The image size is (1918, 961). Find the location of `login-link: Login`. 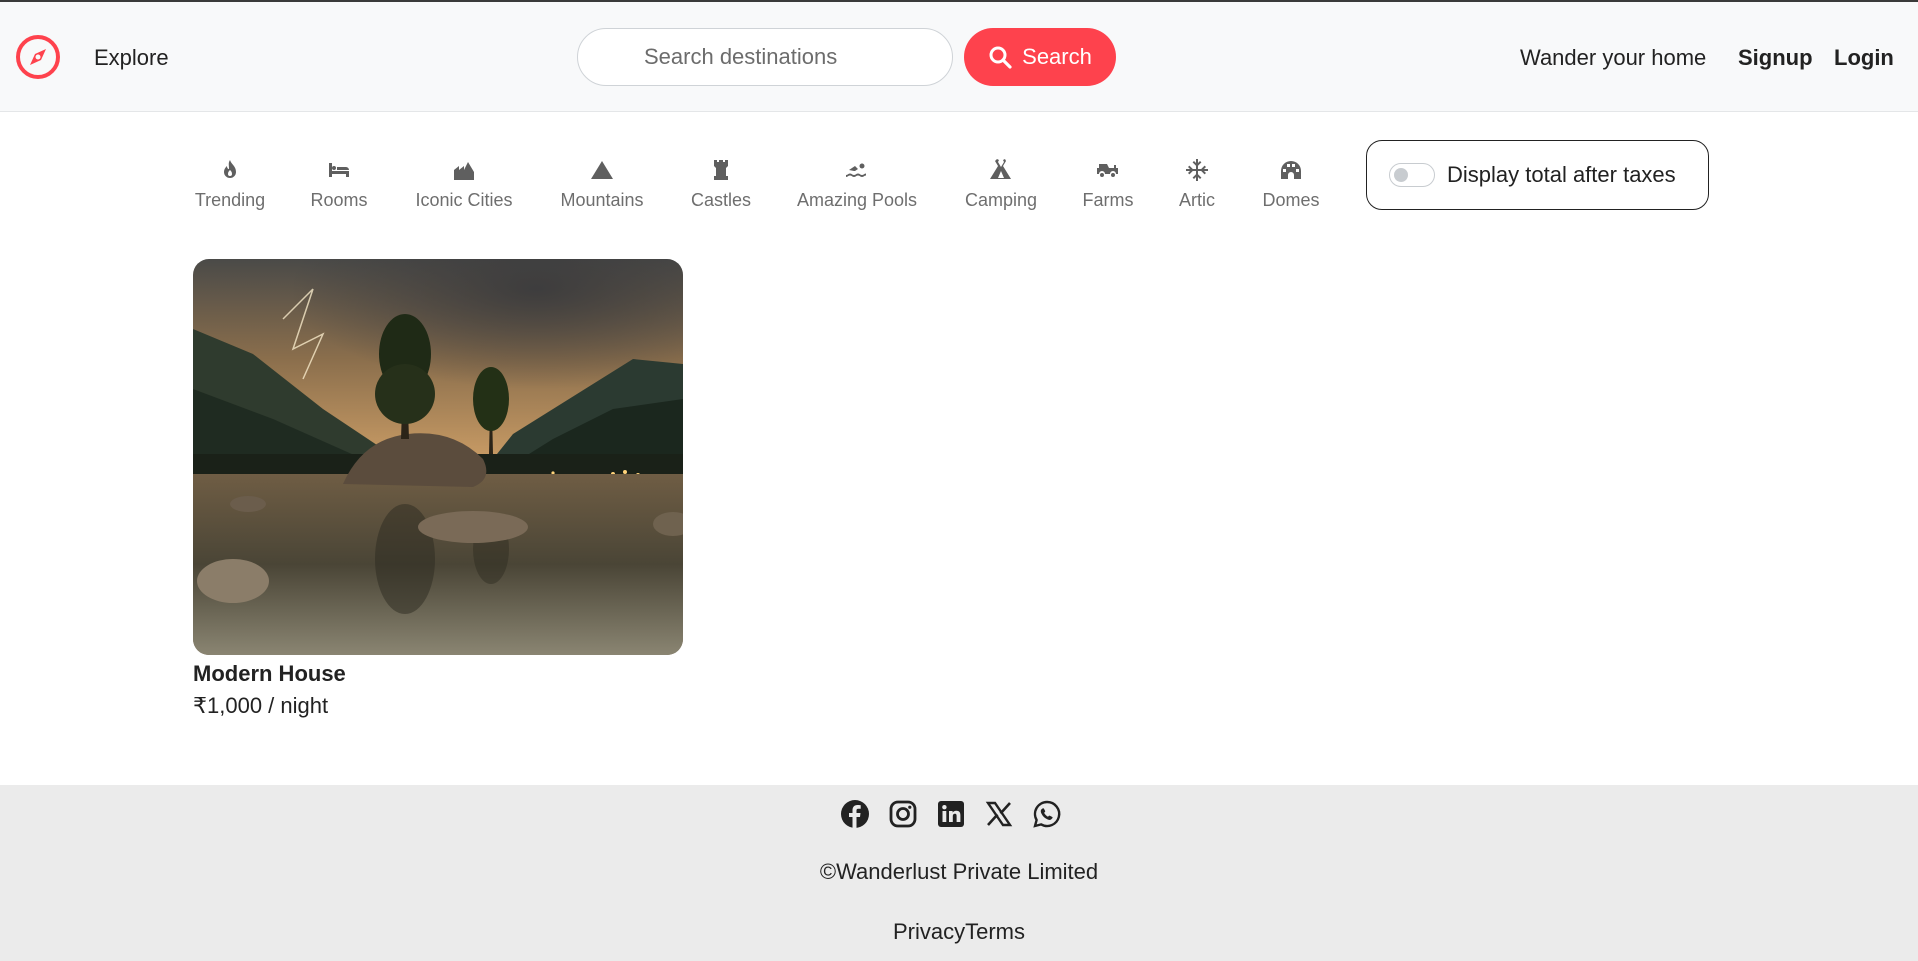

login-link: Login is located at coordinates (1864, 58).